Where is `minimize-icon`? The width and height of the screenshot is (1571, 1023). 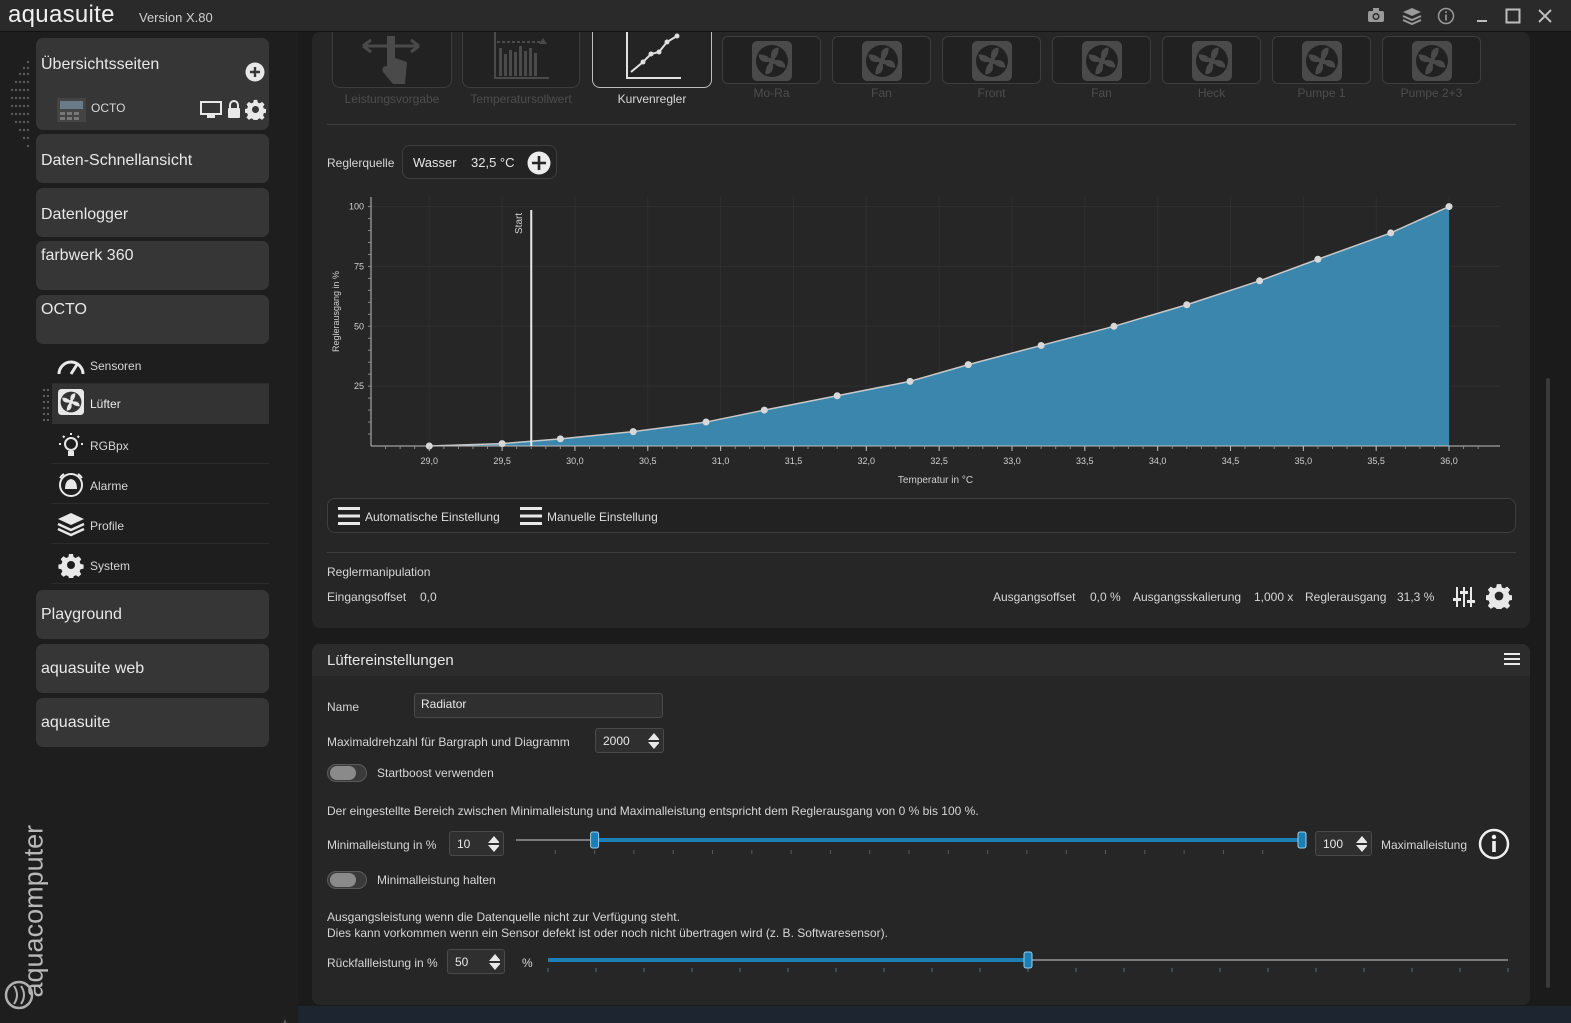 minimize-icon is located at coordinates (1482, 16).